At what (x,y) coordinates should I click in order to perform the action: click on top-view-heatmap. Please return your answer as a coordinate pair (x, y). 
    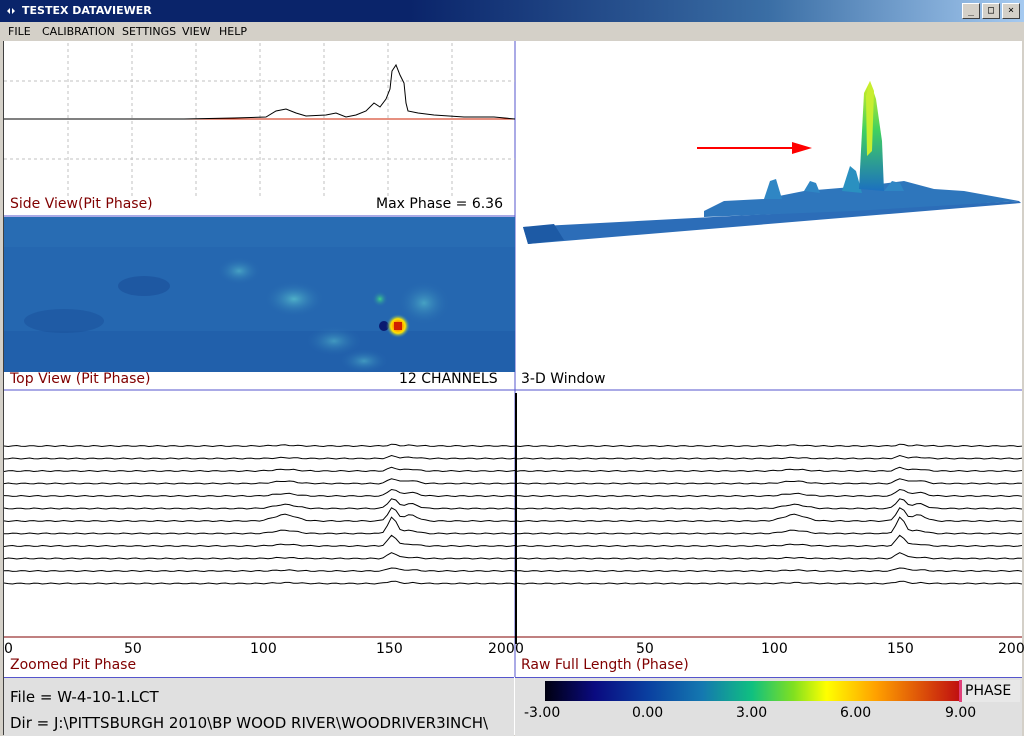
    Looking at the image, I should click on (259, 295).